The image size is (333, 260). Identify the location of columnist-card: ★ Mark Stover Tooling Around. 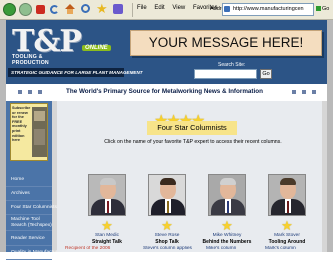
(288, 209).